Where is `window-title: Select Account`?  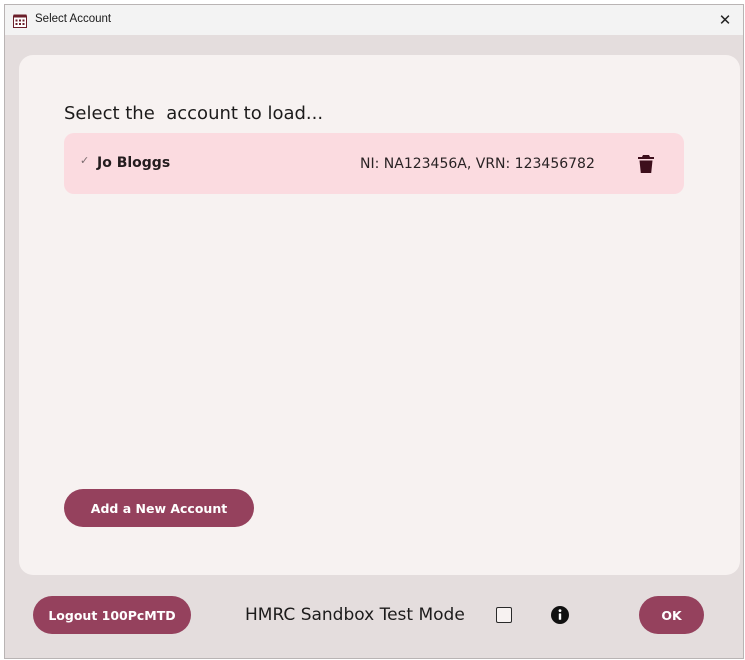 window-title: Select Account is located at coordinates (73, 19).